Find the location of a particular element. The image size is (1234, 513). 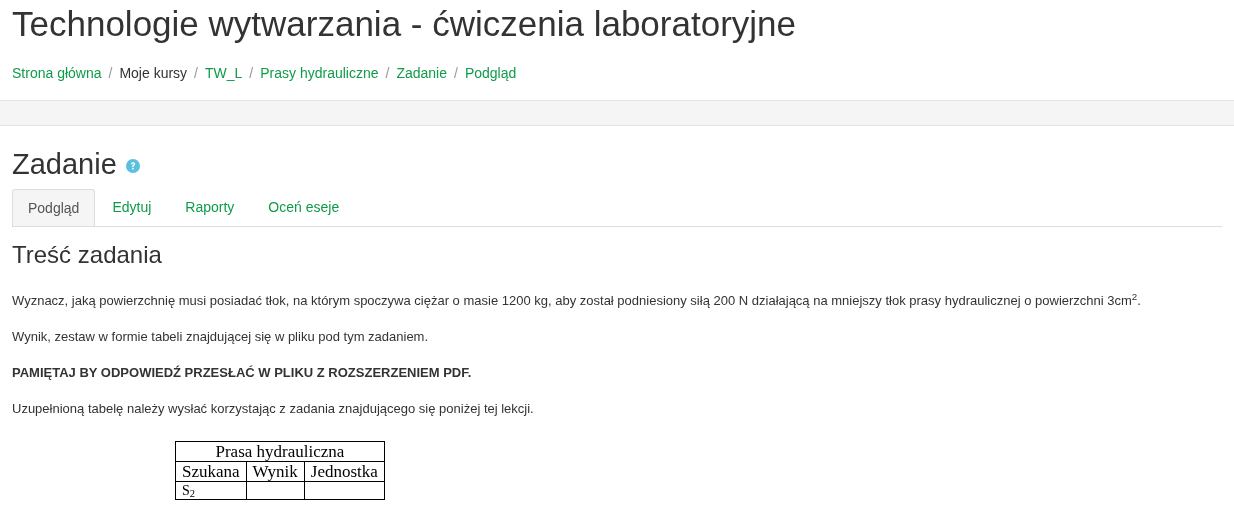

page-title: Technologie wytwarzania - ćwiczenia laboratoryjne is located at coordinates (404, 24).